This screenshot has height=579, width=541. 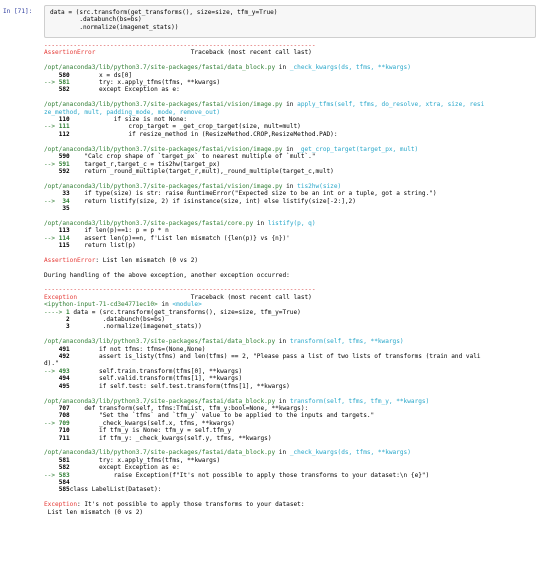 What do you see at coordinates (156, 379) in the screenshot?
I see `source-line: self.valid.transform(tfms[1], **kwargs)` at bounding box center [156, 379].